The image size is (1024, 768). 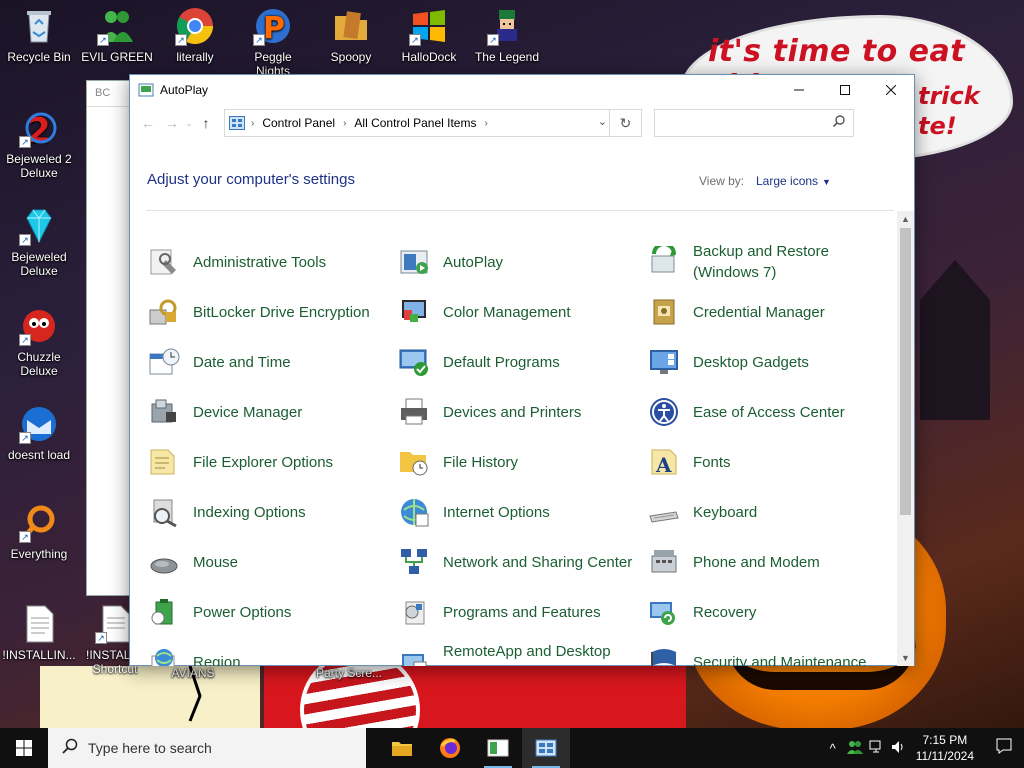 I want to click on cpl-item-fonts: A Fonts, so click(x=773, y=462).